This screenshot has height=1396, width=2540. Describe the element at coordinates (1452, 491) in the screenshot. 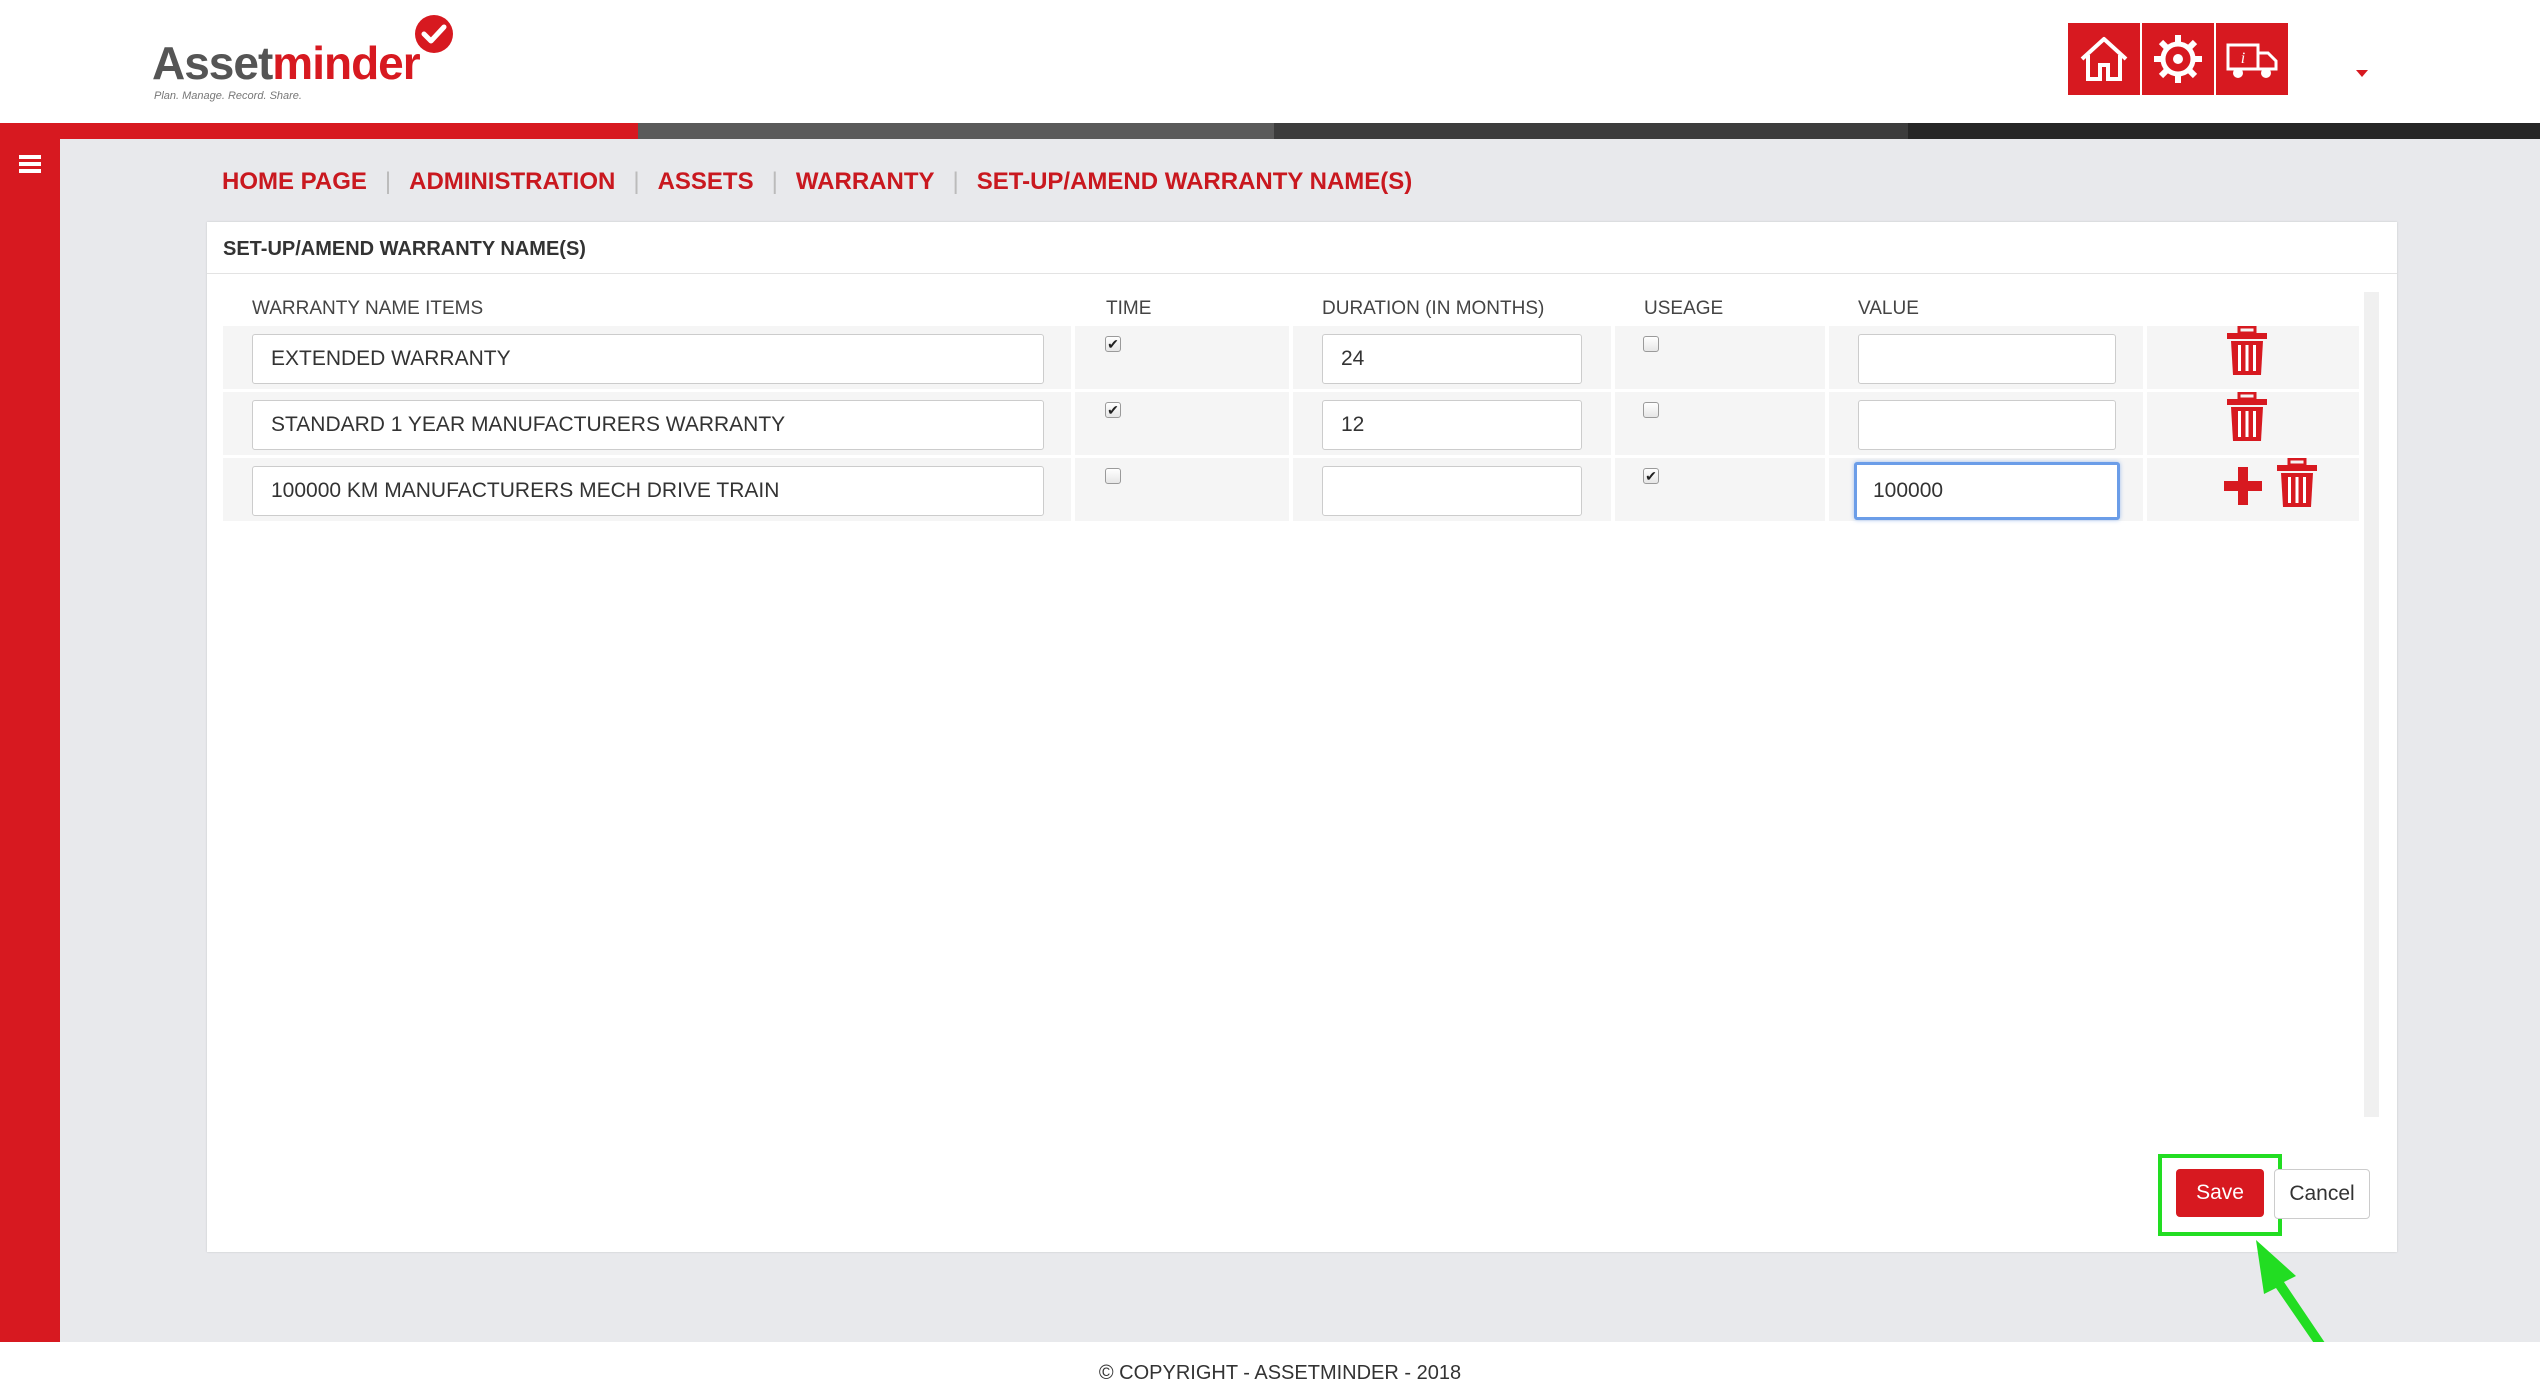

I see `duration-input` at that location.